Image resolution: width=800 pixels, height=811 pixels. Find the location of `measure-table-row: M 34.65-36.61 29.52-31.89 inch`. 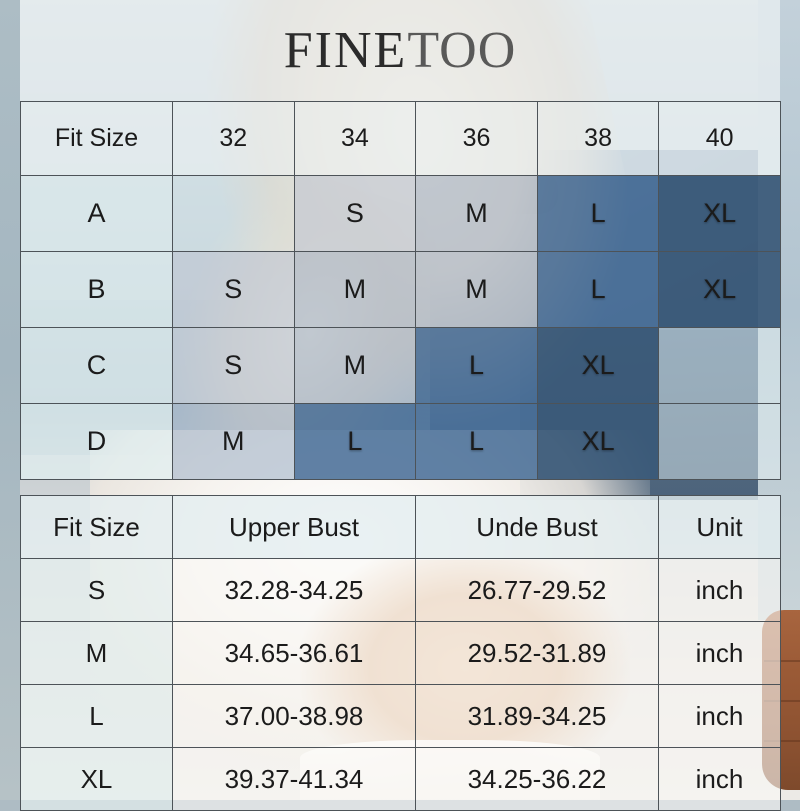

measure-table-row: M 34.65-36.61 29.52-31.89 inch is located at coordinates (400, 653).